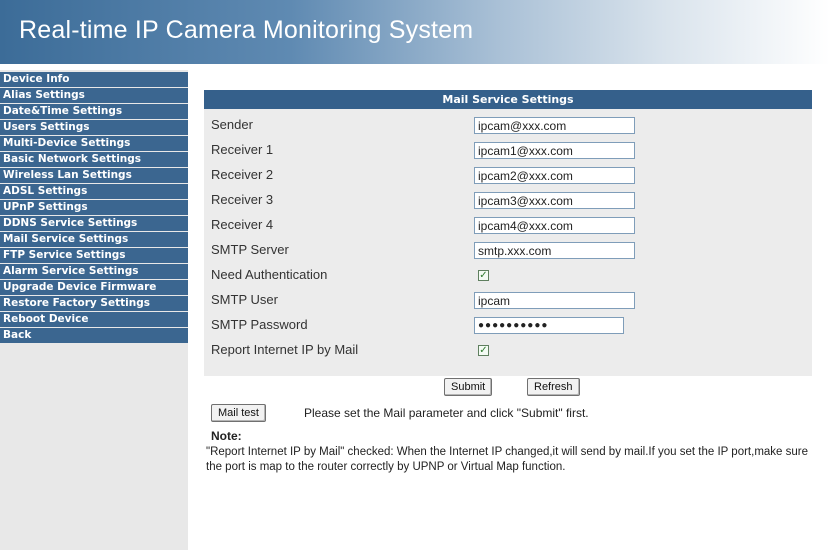 This screenshot has width=830, height=550. Describe the element at coordinates (94, 207) in the screenshot. I see `sidebar-item-upnp-settings: UPnP Settings` at that location.